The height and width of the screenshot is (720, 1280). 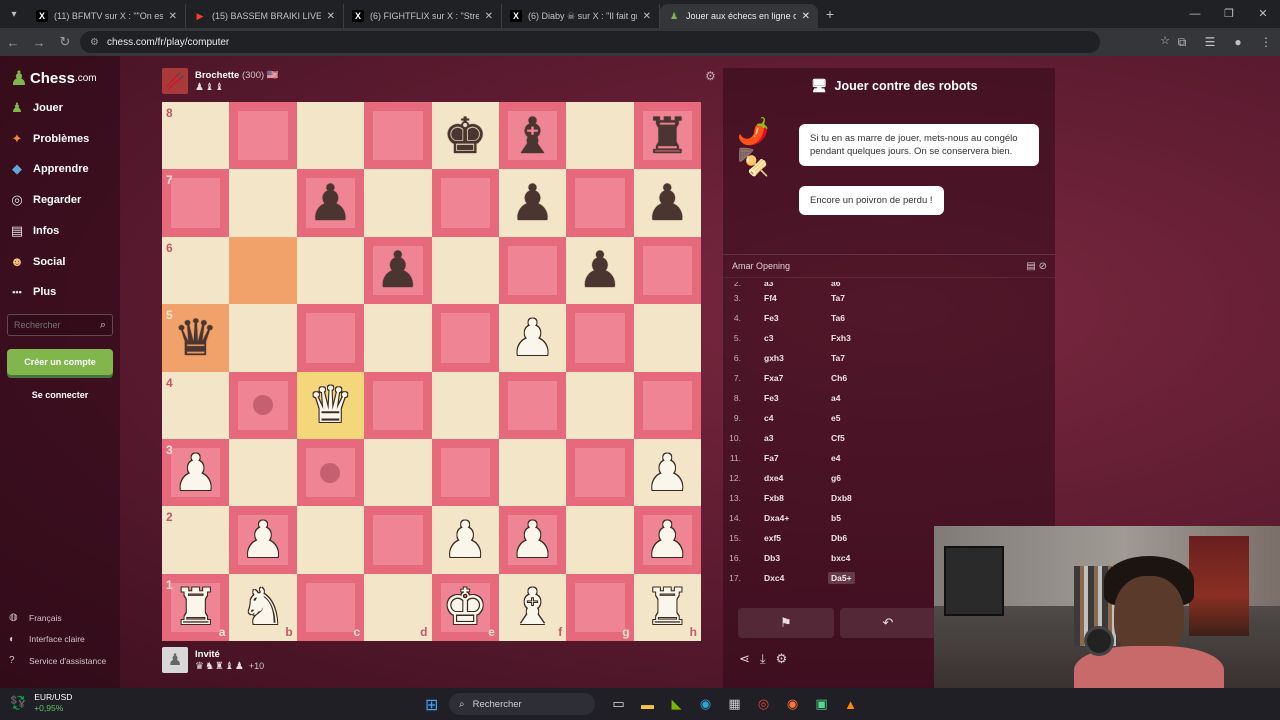 I want to click on square-h7: ♟, so click(x=667, y=203).